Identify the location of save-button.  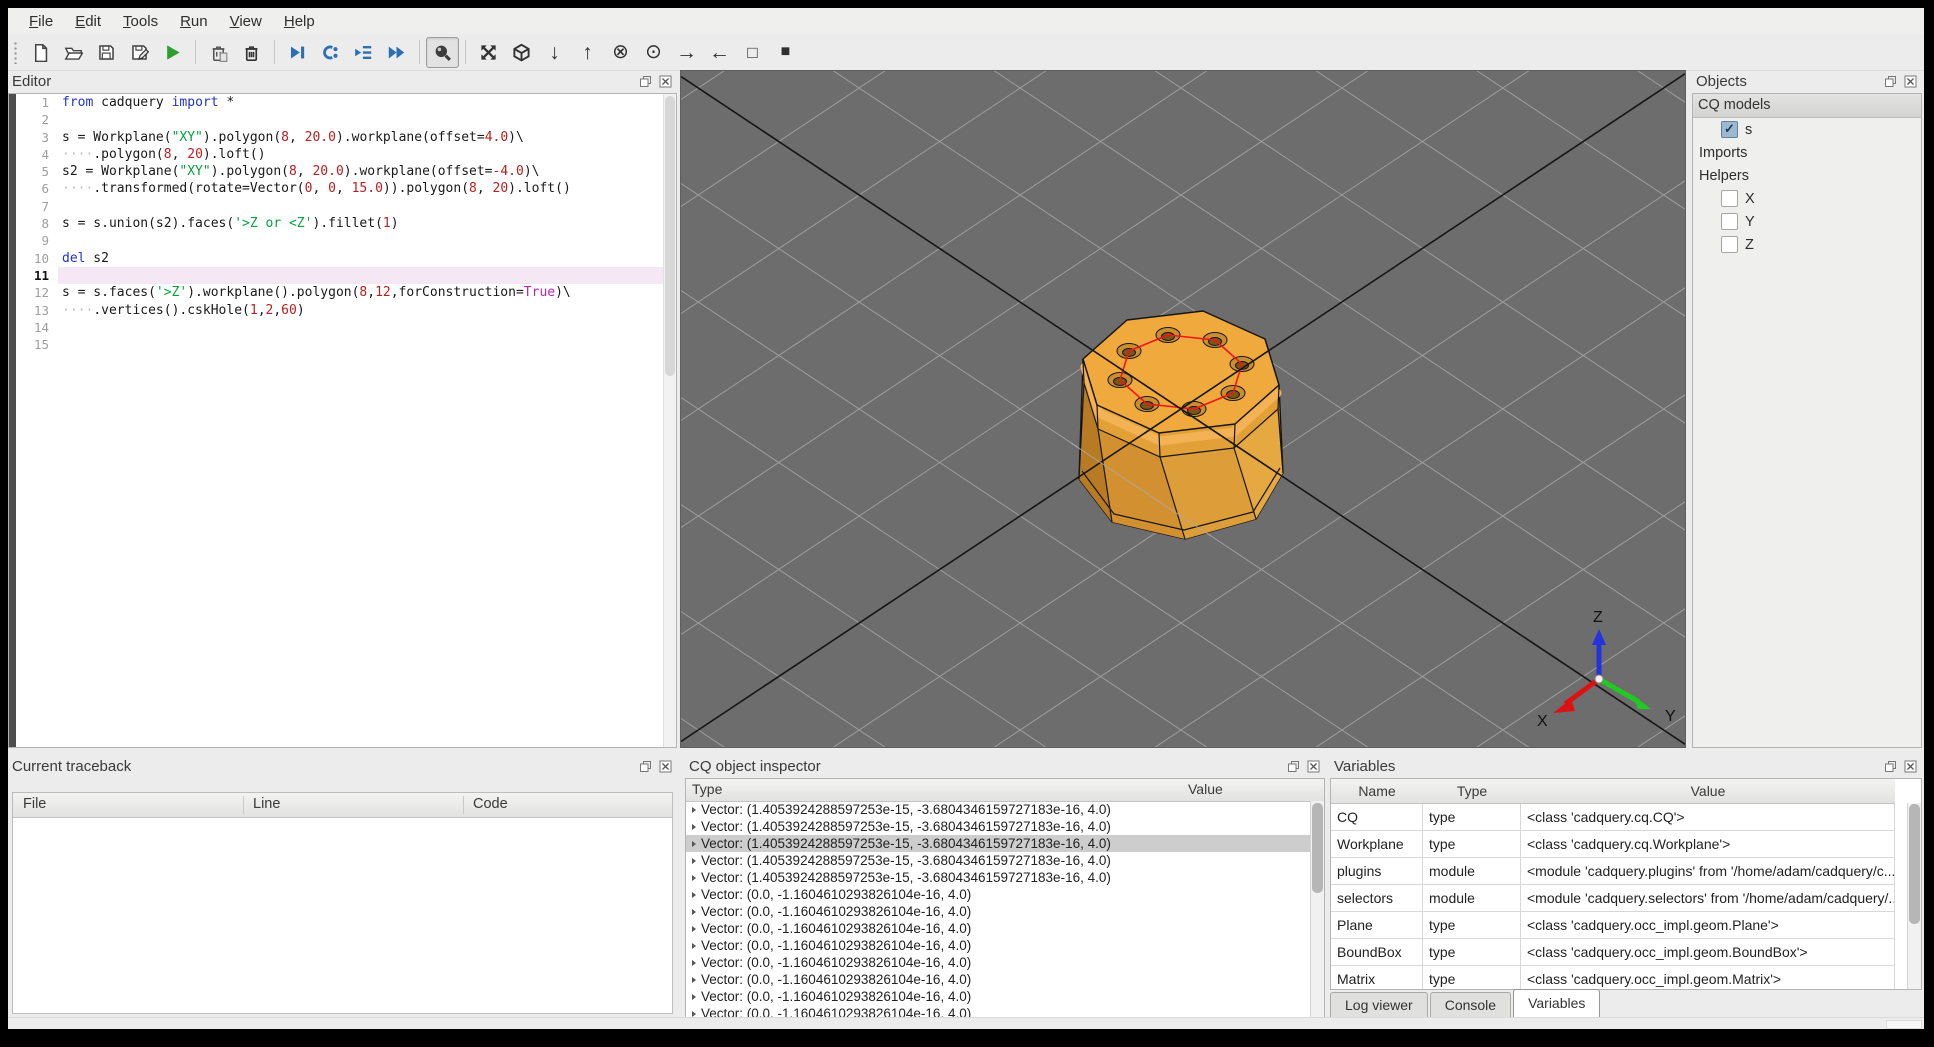
(106, 52).